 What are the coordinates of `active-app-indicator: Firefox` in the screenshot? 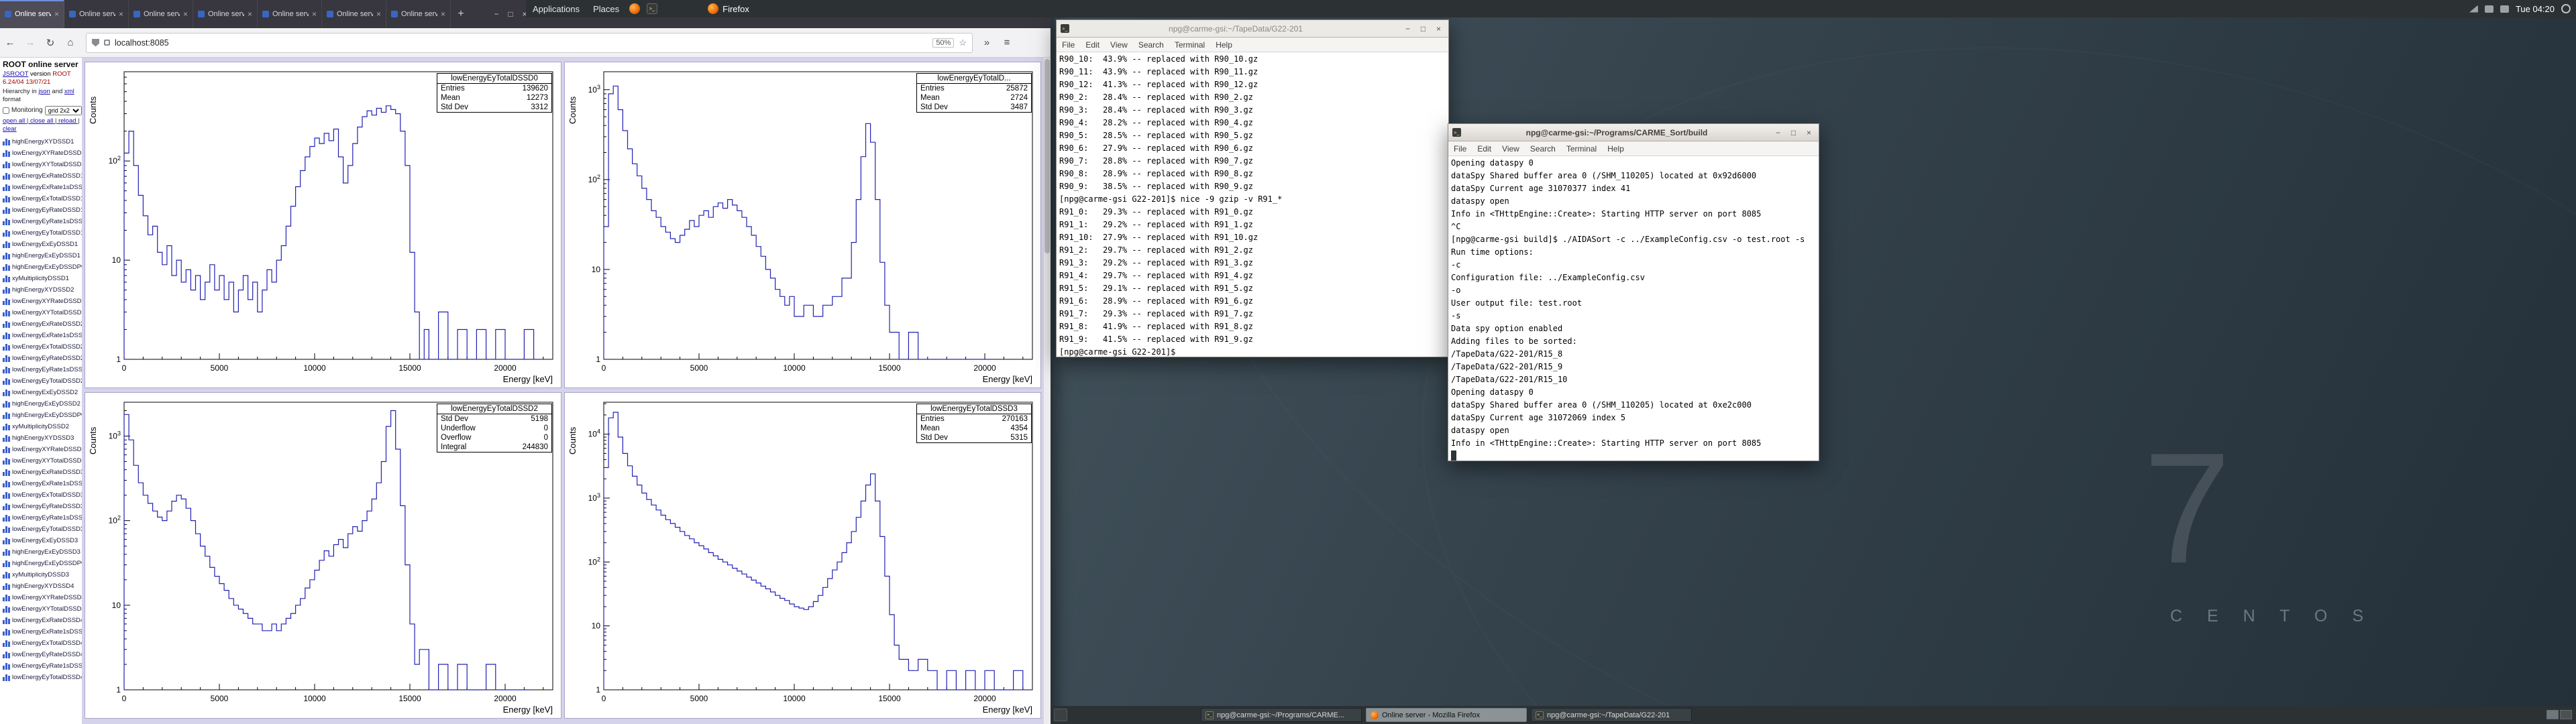 It's located at (728, 8).